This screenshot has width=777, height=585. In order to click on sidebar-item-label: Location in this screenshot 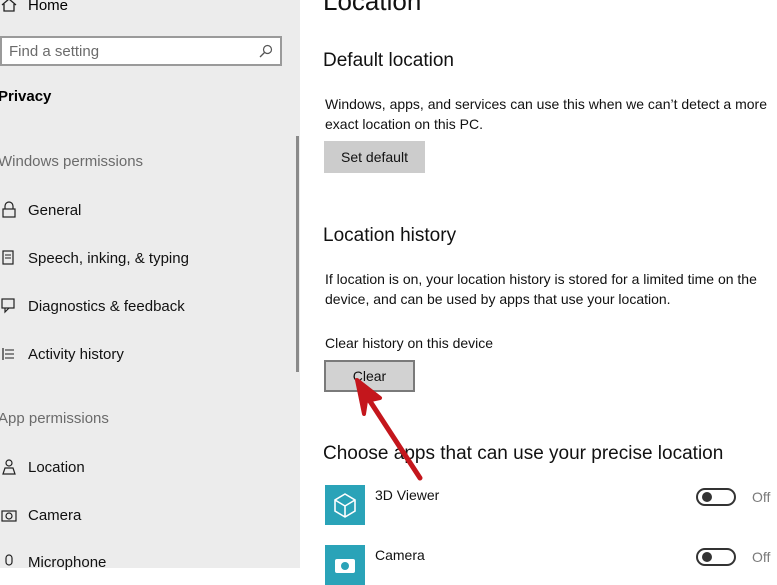, I will do `click(56, 467)`.